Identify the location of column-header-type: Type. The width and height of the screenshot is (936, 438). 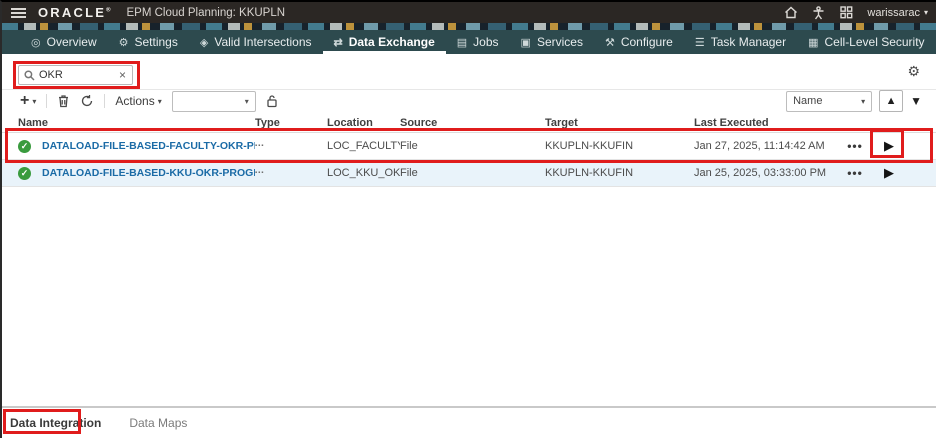
(291, 123).